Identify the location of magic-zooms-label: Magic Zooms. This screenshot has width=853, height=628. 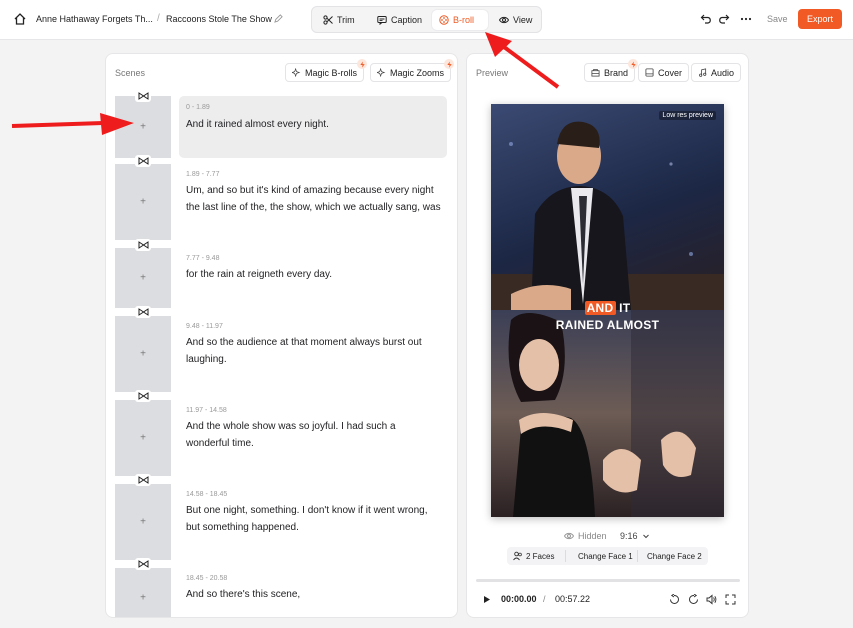
(417, 72).